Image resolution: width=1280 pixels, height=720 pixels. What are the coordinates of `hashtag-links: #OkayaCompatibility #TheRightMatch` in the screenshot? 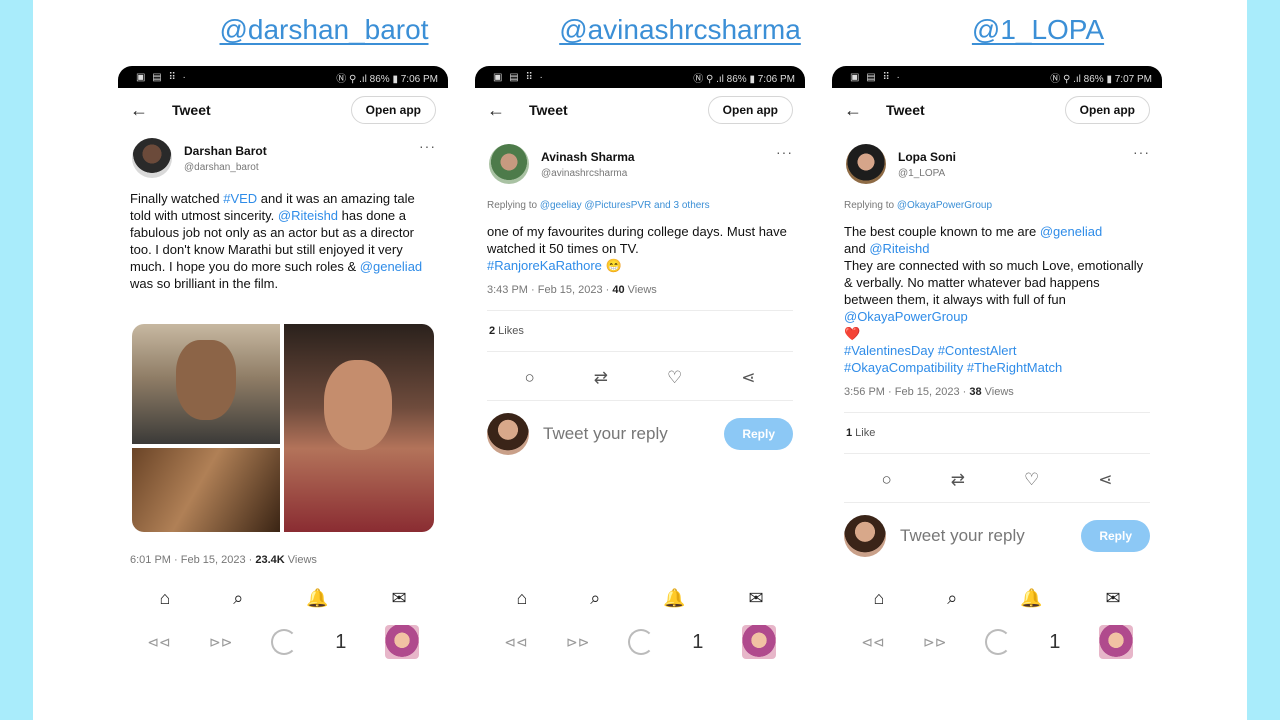 It's located at (953, 367).